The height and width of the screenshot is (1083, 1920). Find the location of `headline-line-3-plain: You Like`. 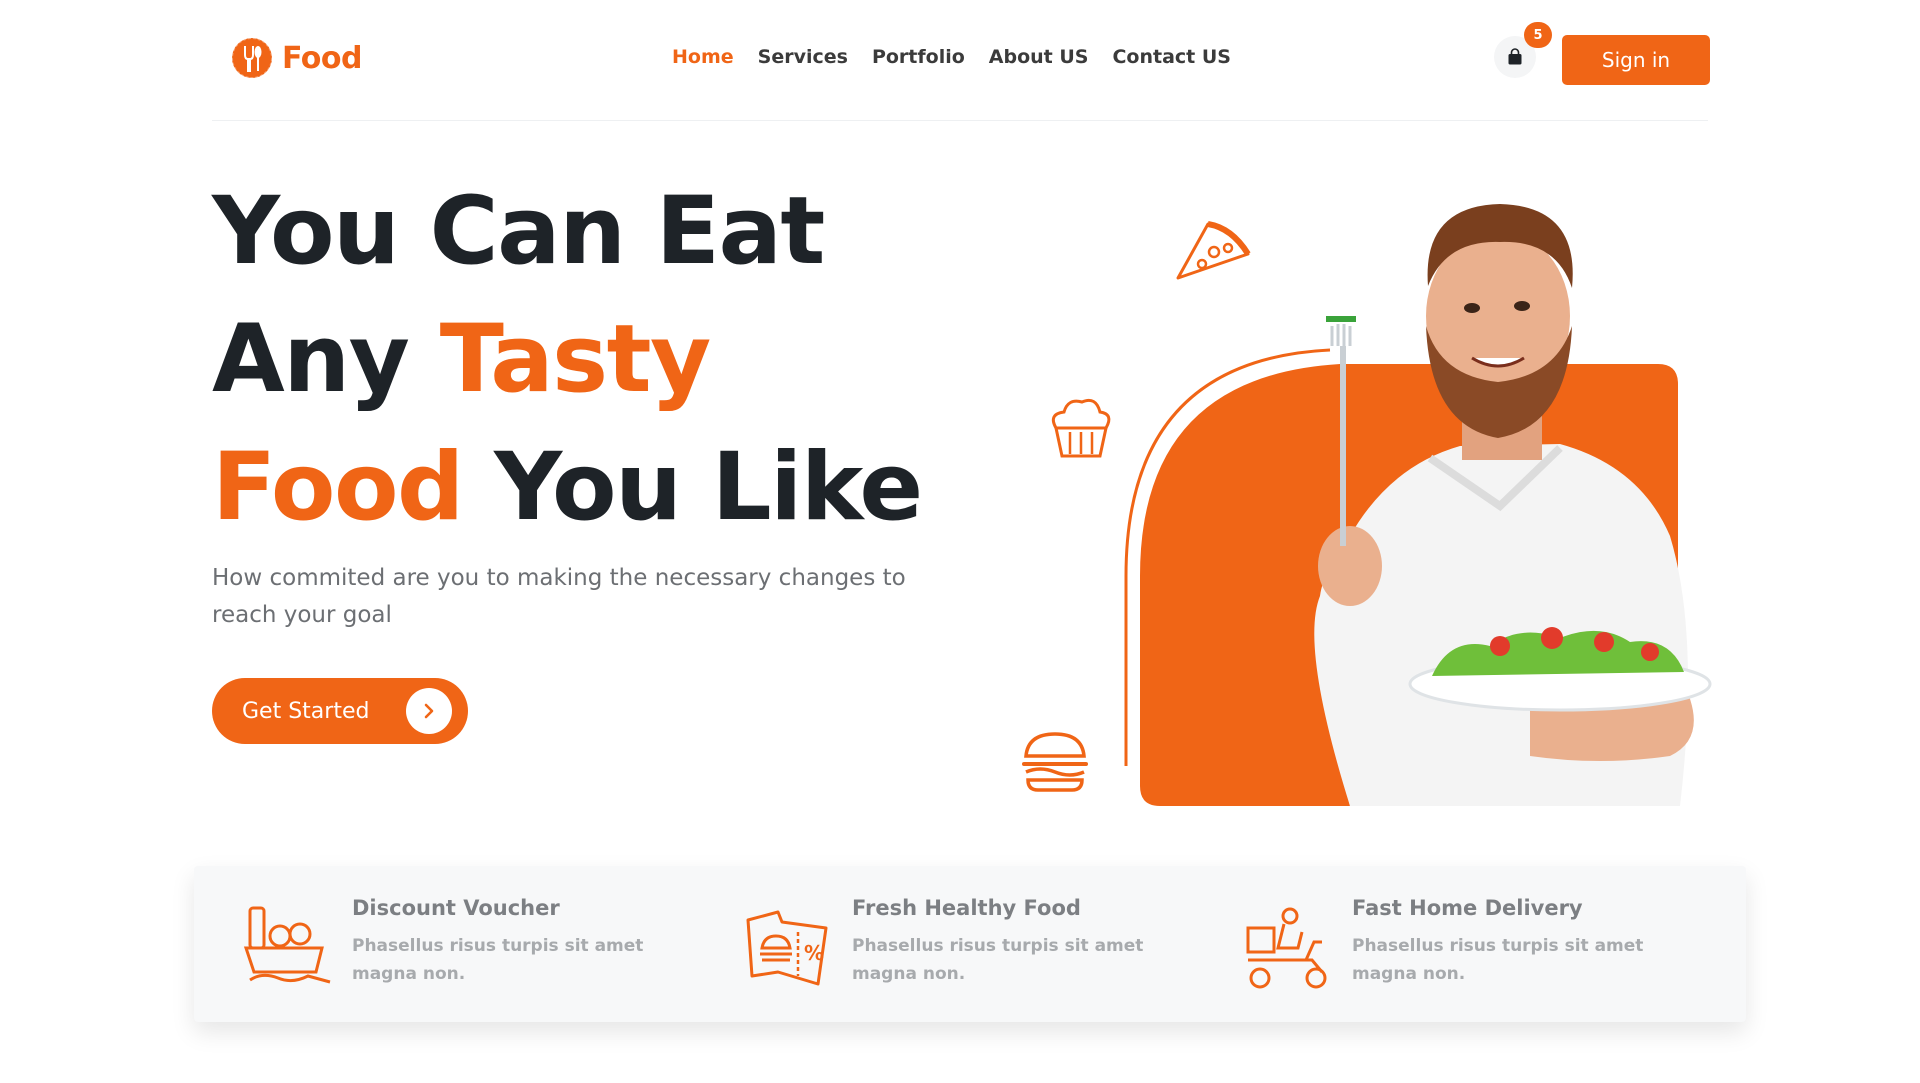

headline-line-3-plain: You Like is located at coordinates (708, 487).